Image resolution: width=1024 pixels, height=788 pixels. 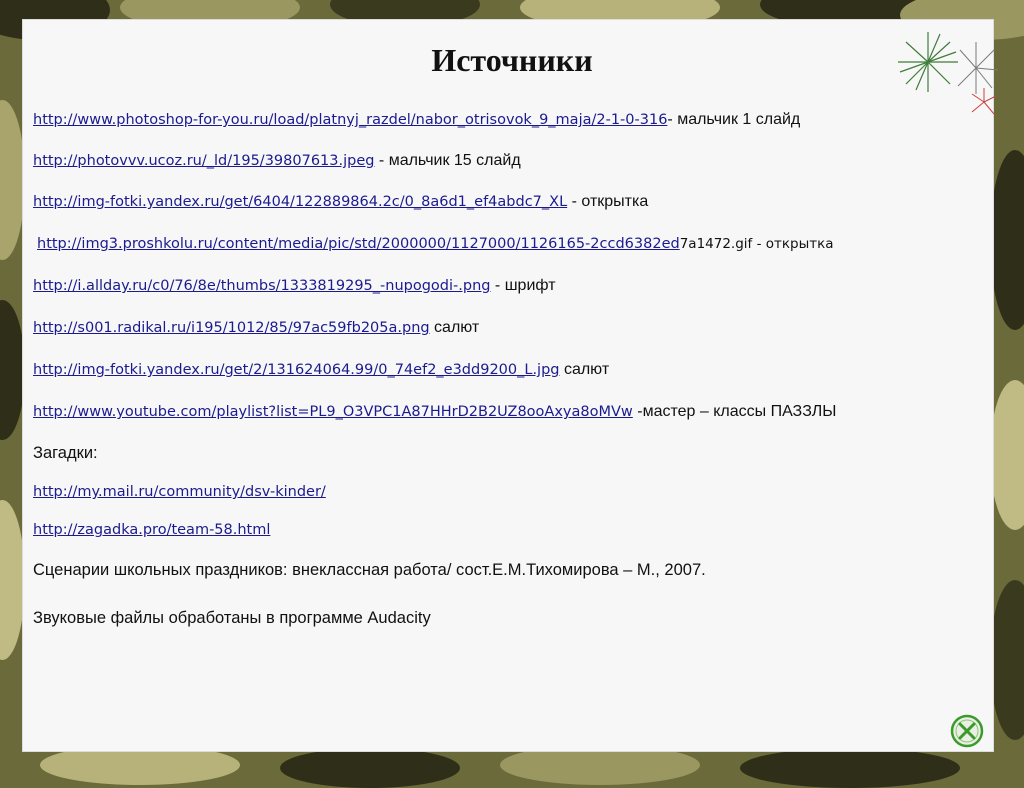 I want to click on source-note: - шрифт, so click(x=523, y=285).